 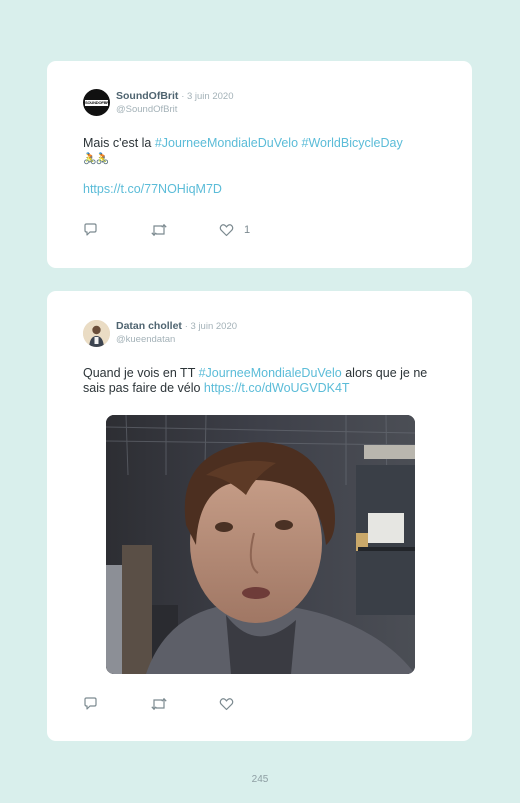 What do you see at coordinates (147, 96) in the screenshot?
I see `author-name: SoundOfBrit` at bounding box center [147, 96].